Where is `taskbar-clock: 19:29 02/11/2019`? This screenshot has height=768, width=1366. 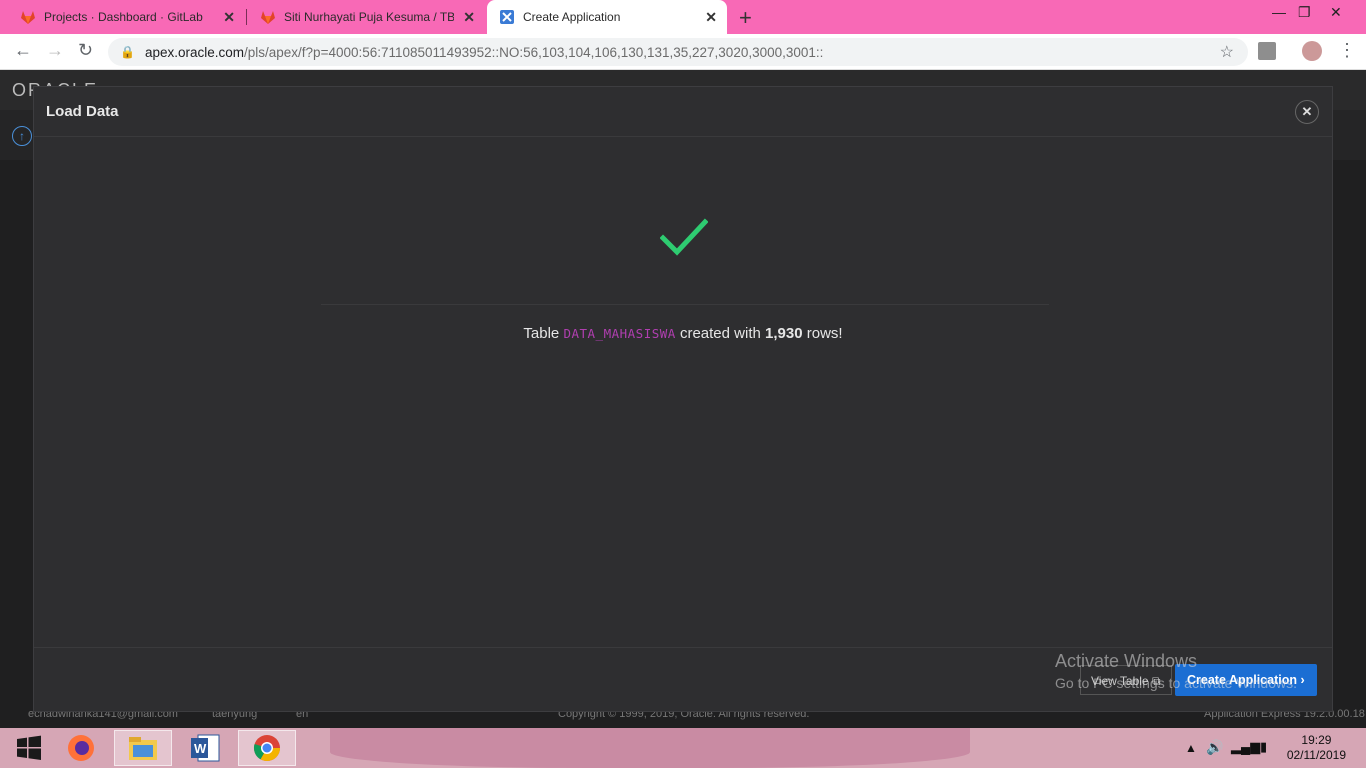
taskbar-clock: 19:29 02/11/2019 is located at coordinates (1316, 748).